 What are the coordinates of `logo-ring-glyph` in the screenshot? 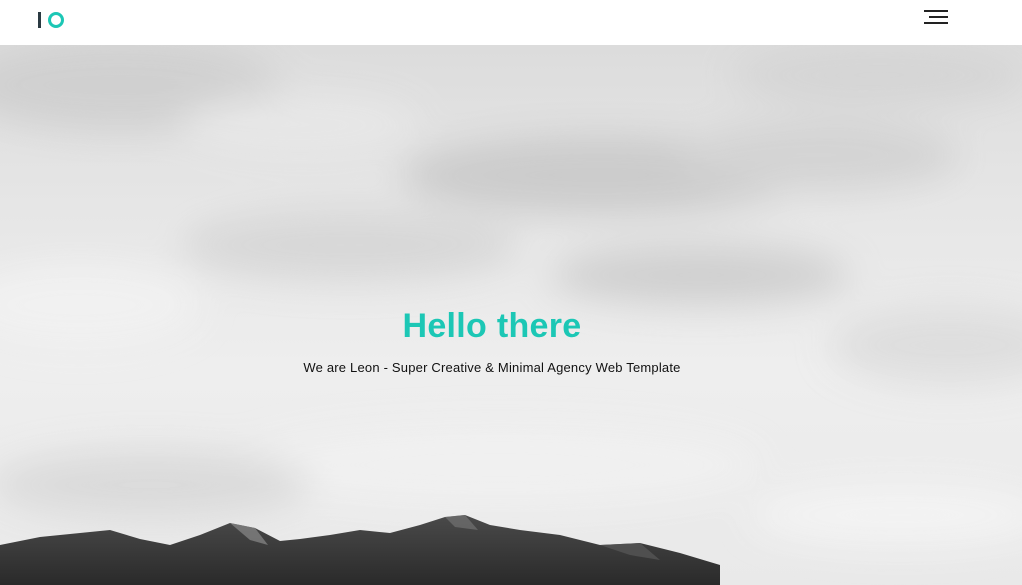 It's located at (56, 20).